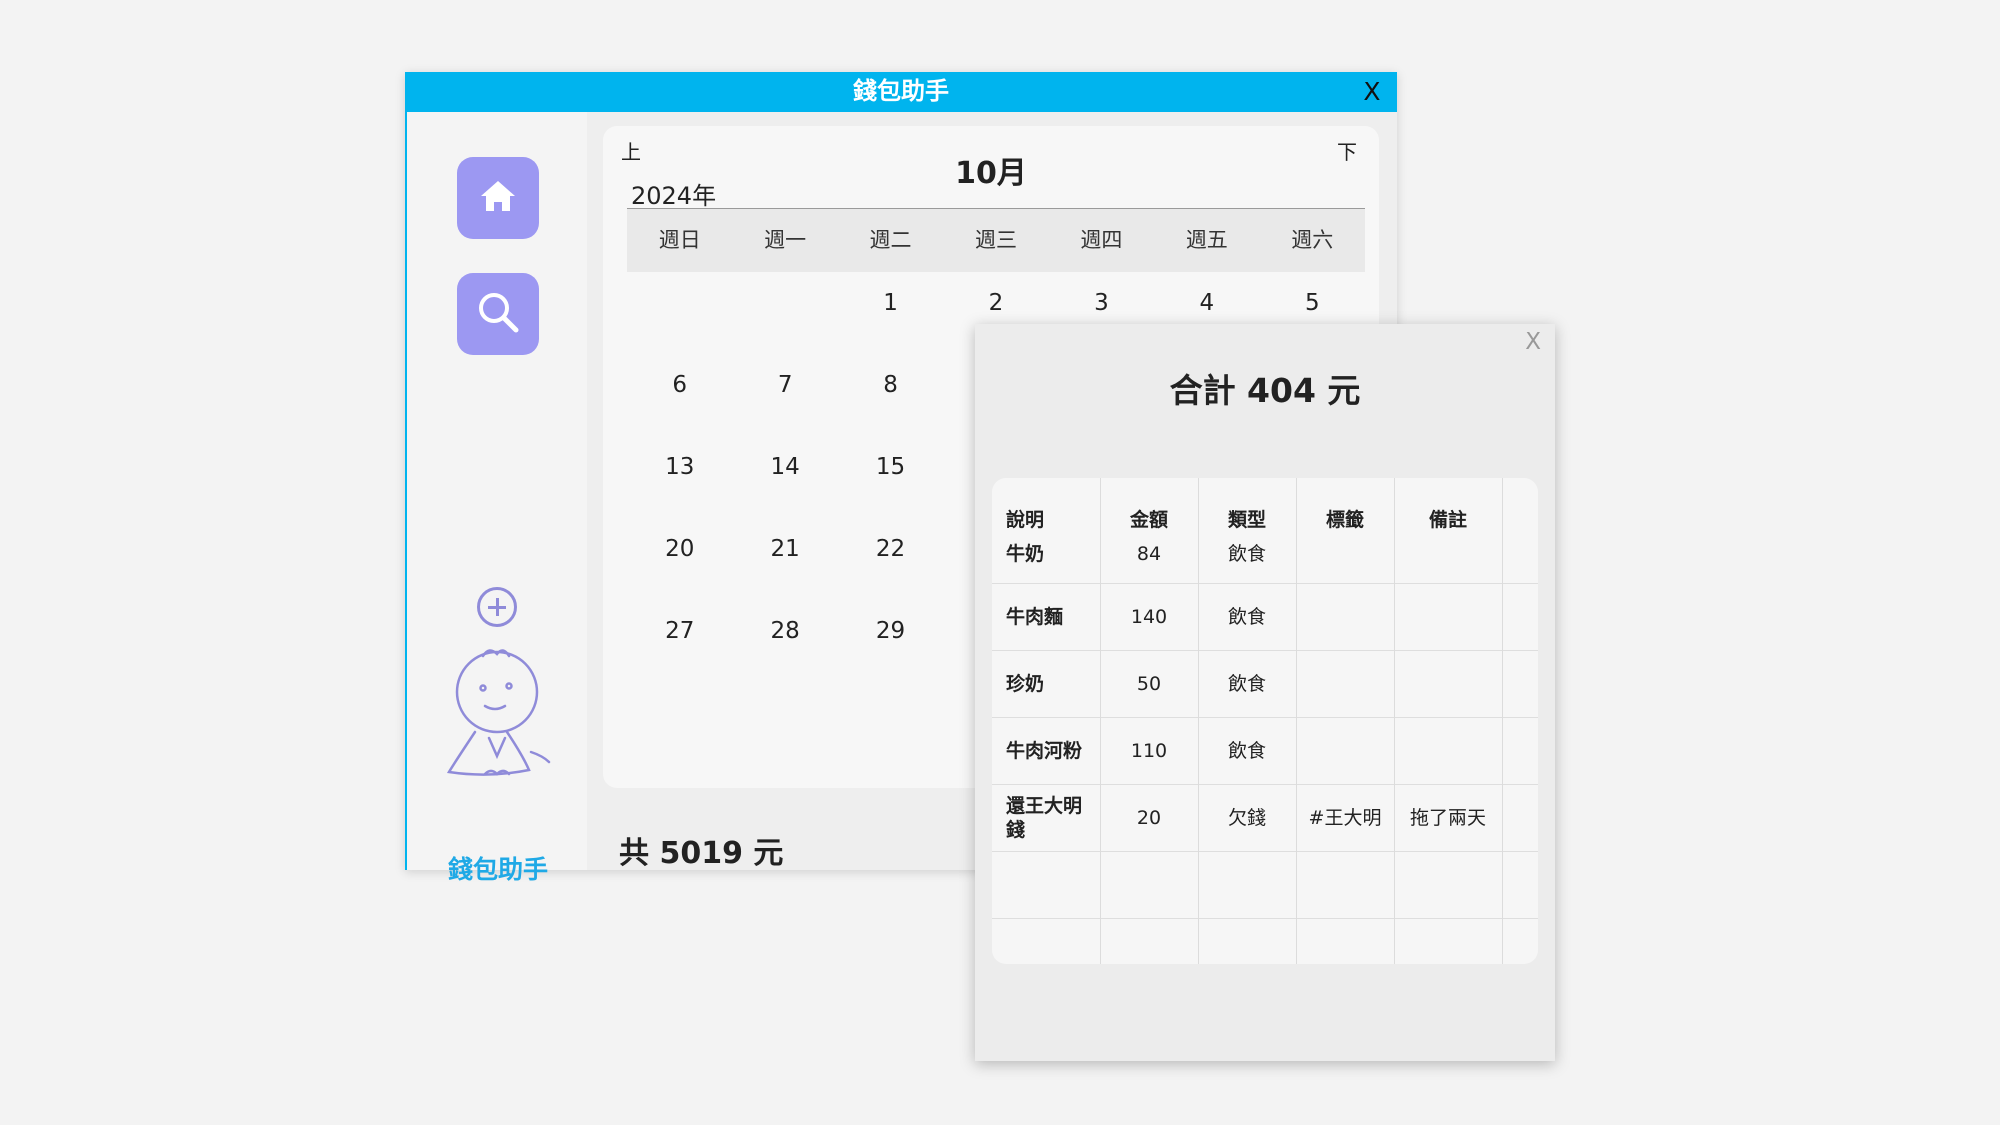  I want to click on app-title: 錢包助手, so click(901, 91).